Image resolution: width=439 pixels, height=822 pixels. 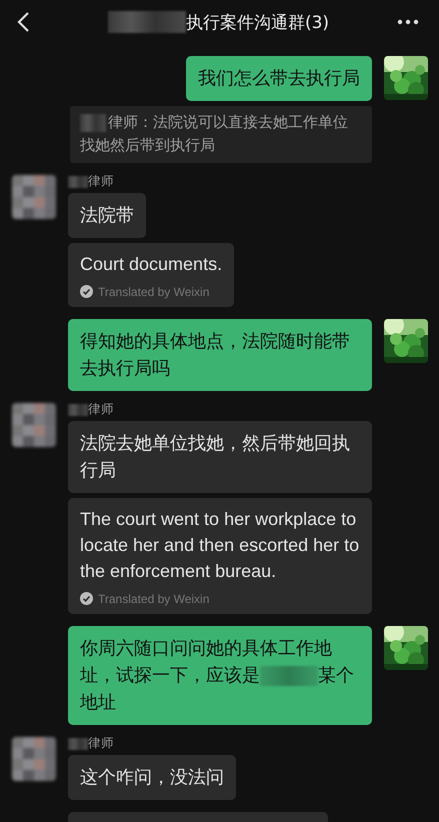 What do you see at coordinates (279, 79) in the screenshot?
I see `message-text: 我们怎么带去执行局` at bounding box center [279, 79].